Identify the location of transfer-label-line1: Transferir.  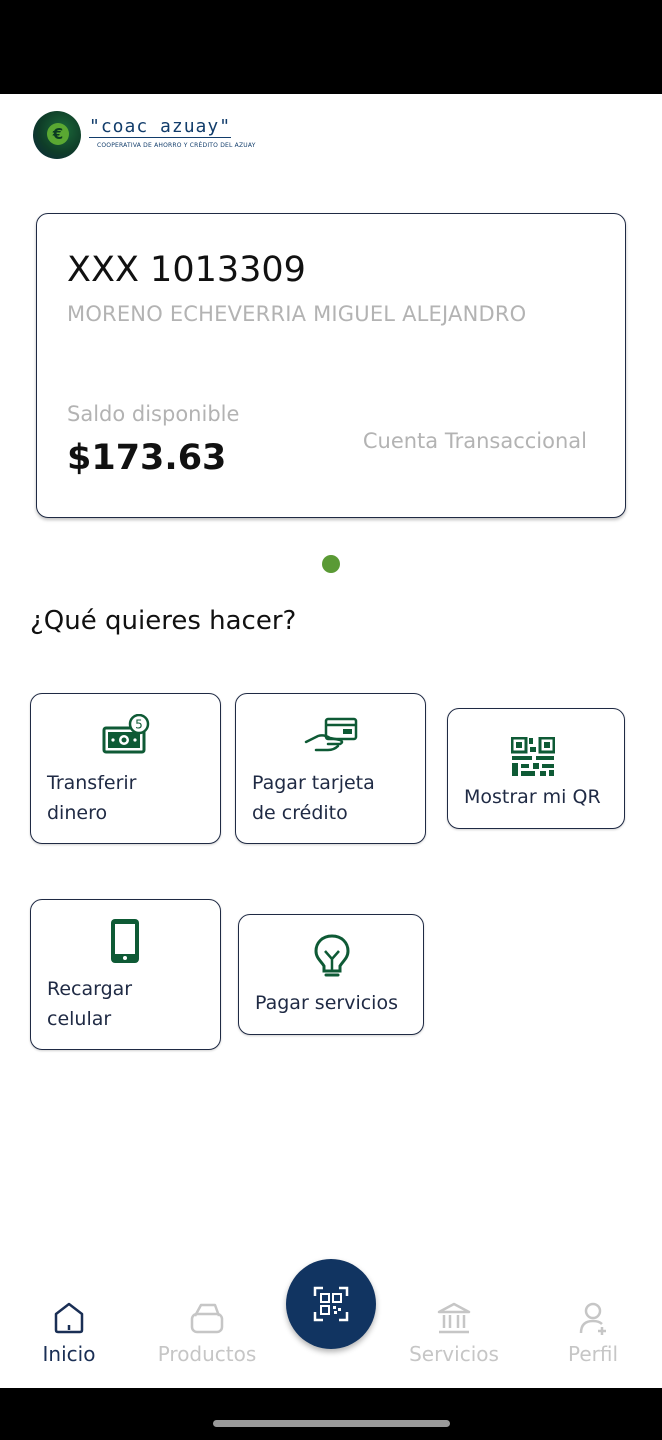
(92, 783).